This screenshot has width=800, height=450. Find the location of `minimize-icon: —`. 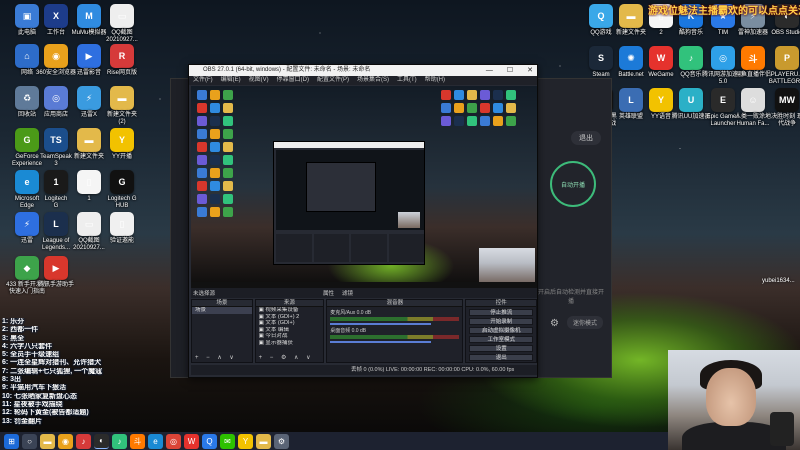

minimize-icon: — is located at coordinates (489, 70).